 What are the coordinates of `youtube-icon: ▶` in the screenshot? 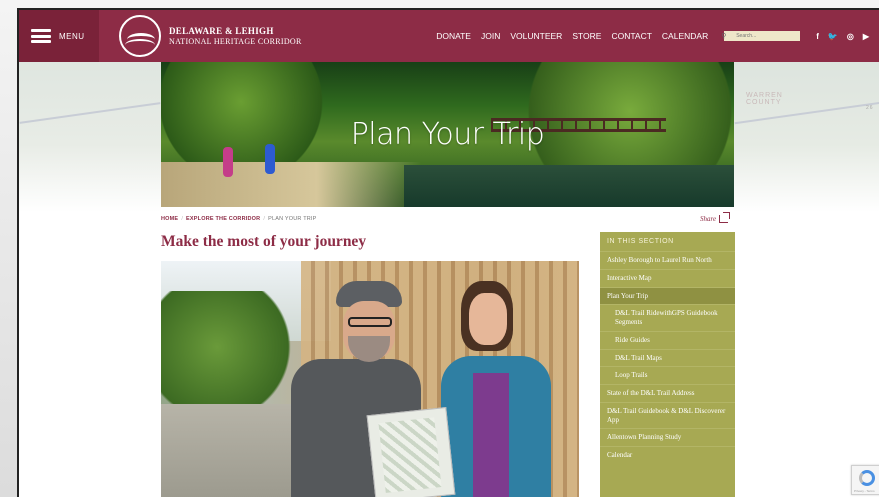 It's located at (866, 36).